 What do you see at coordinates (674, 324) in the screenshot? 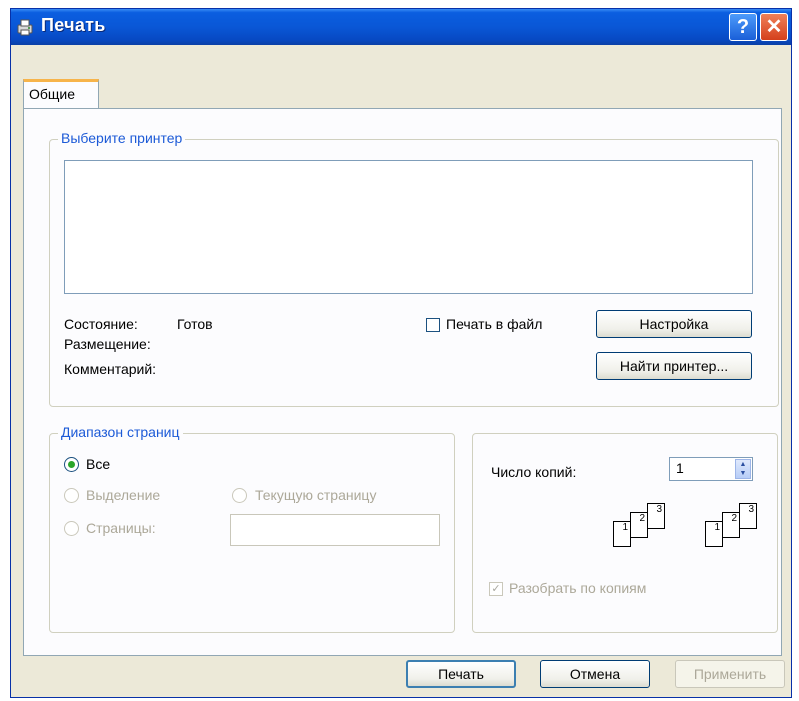
I see `settings-button: Настройка` at bounding box center [674, 324].